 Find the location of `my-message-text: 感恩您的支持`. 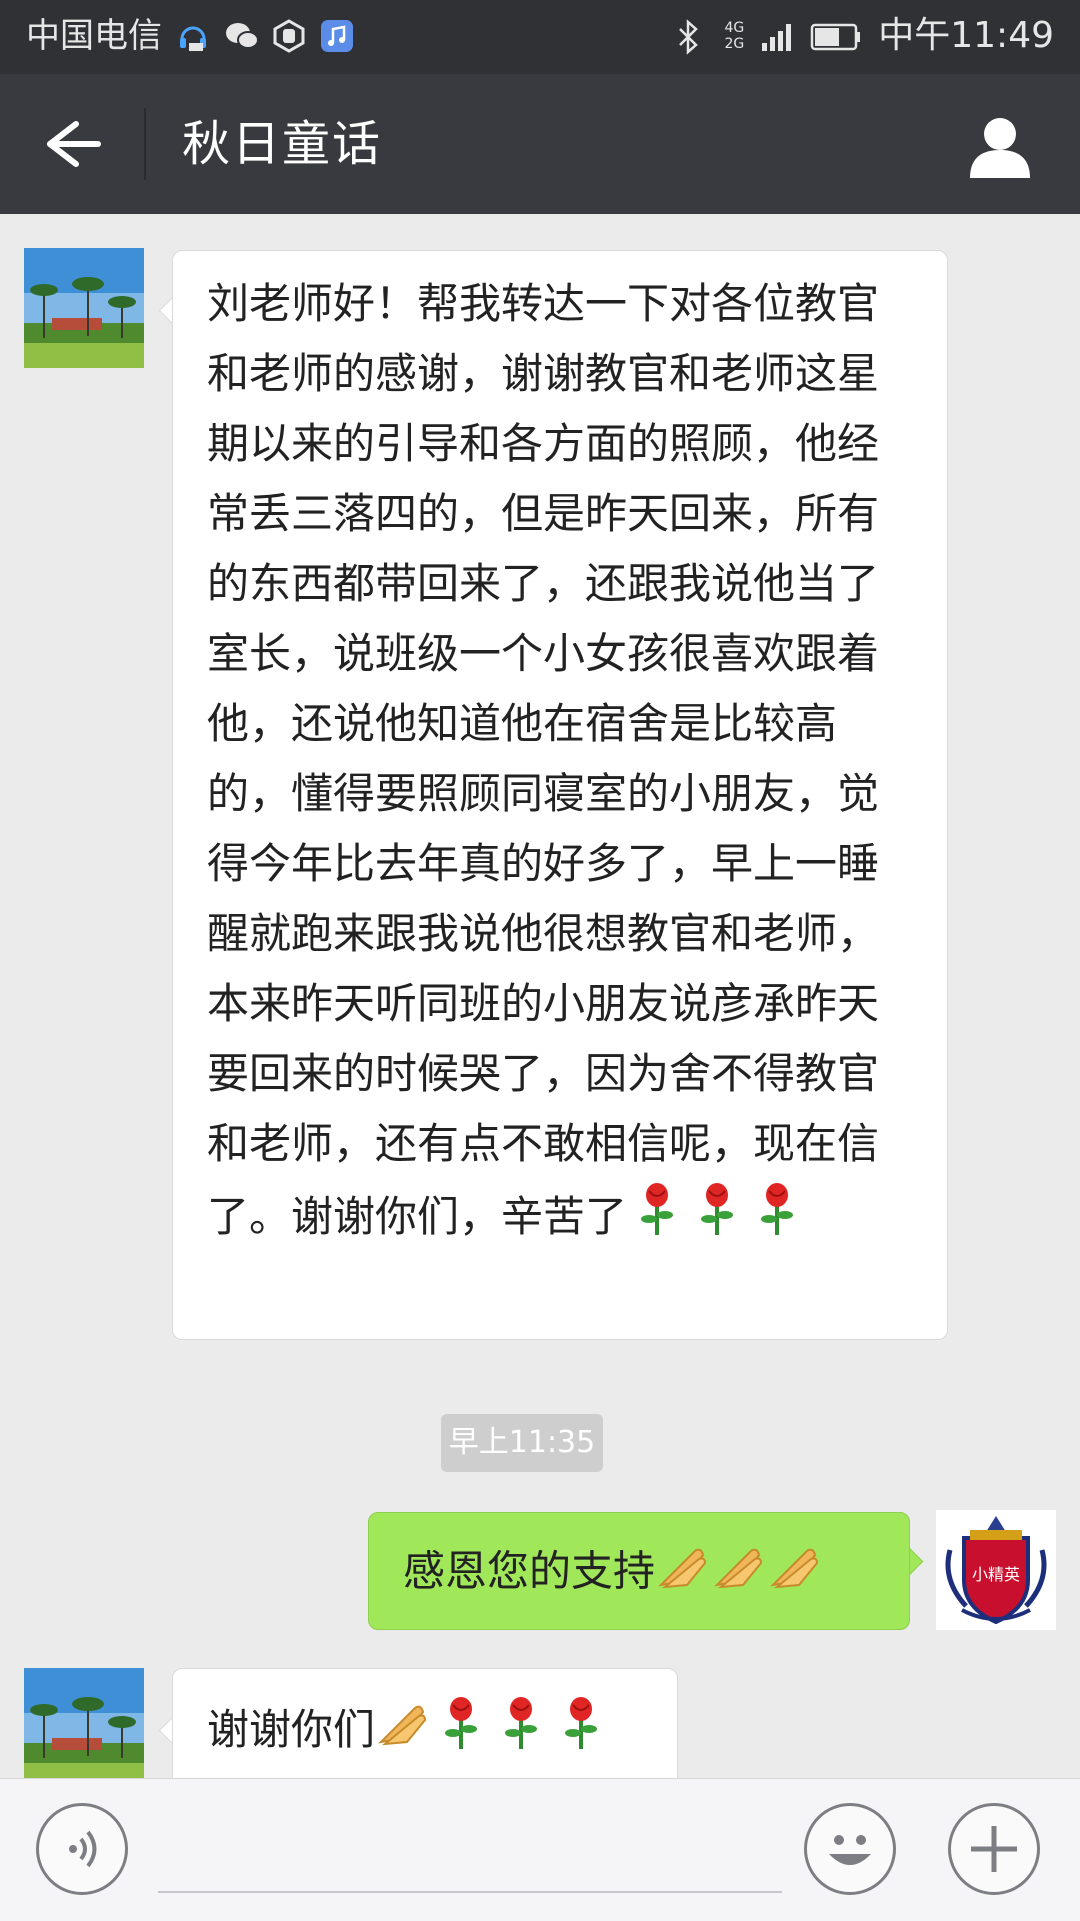

my-message-text: 感恩您的支持 is located at coordinates (529, 1571).